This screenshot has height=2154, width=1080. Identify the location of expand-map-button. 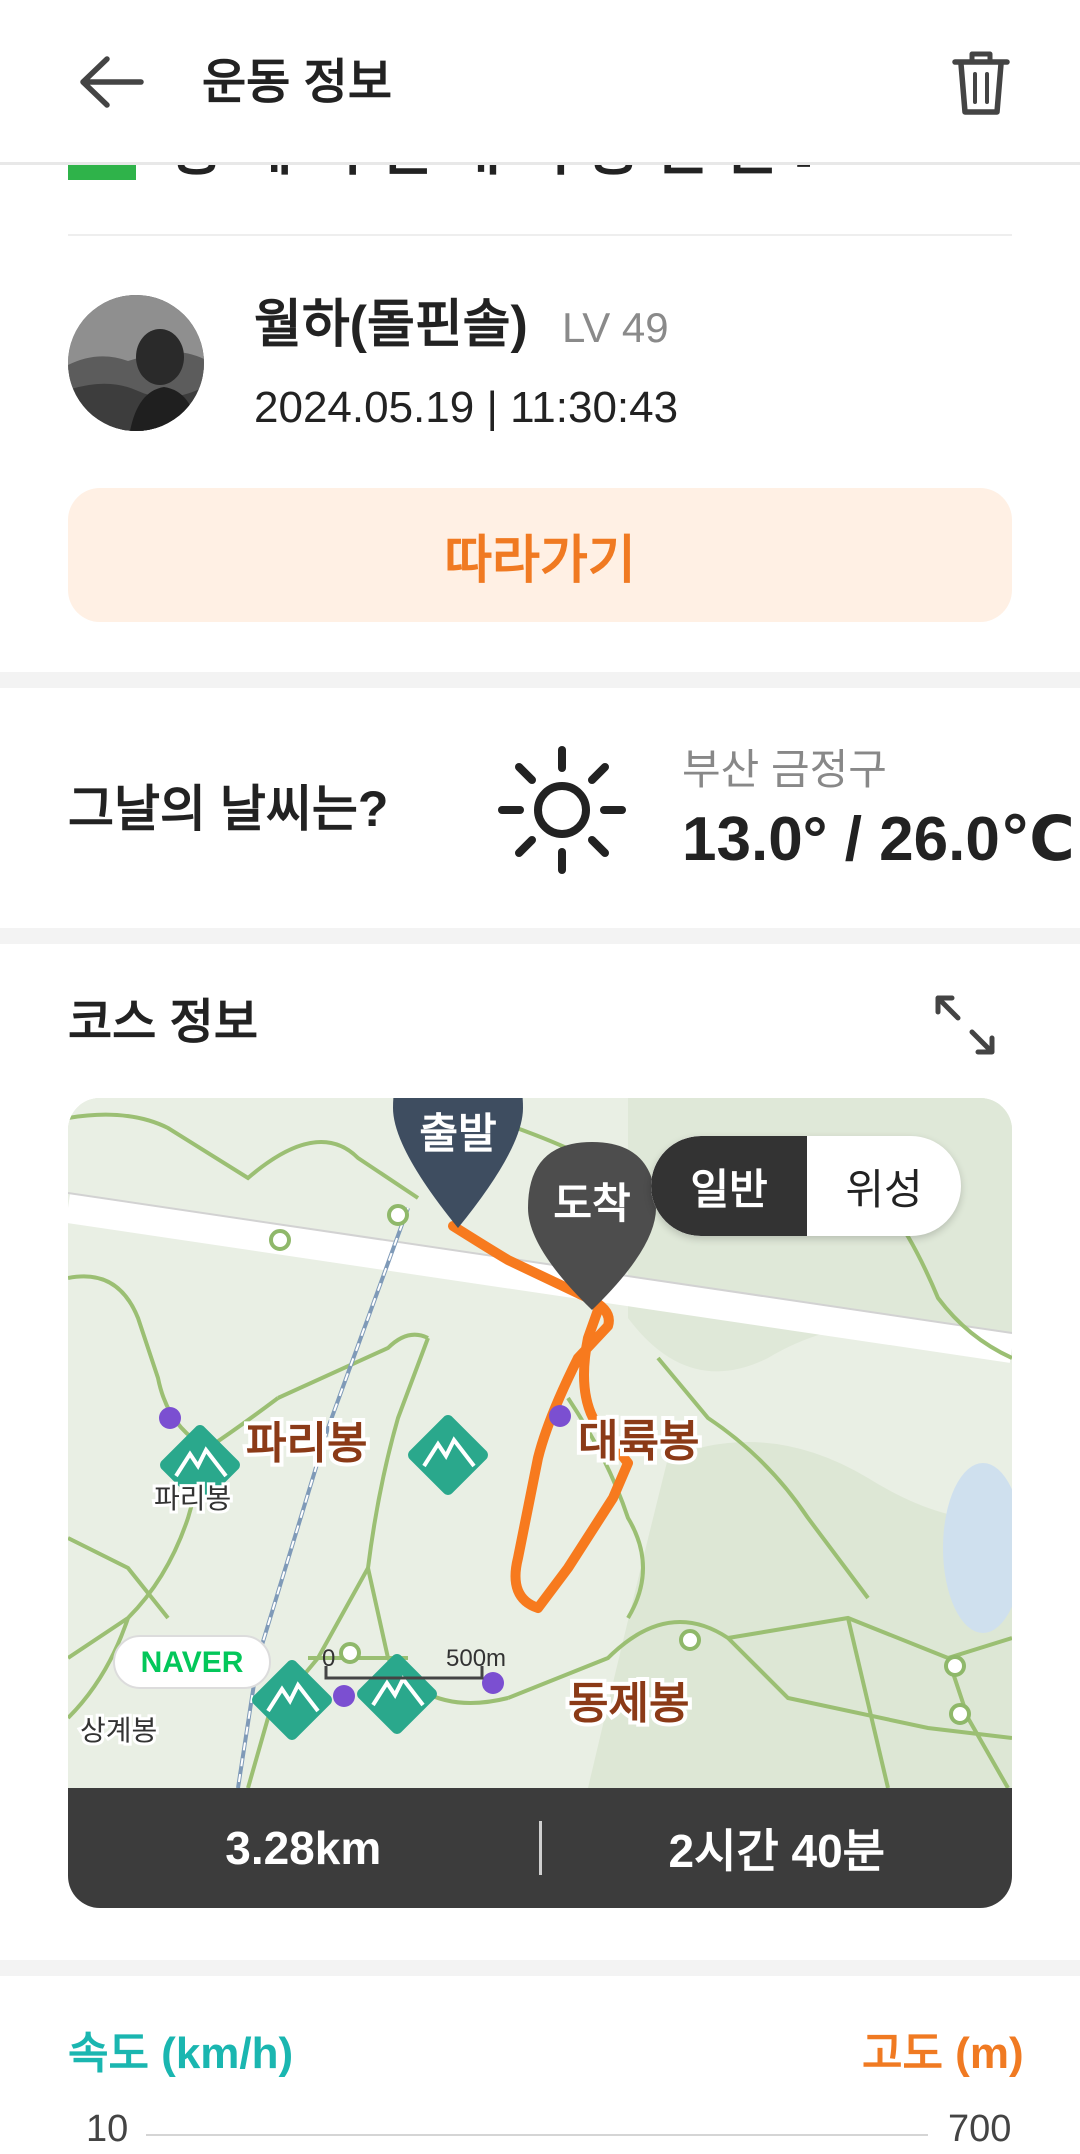
(965, 1025).